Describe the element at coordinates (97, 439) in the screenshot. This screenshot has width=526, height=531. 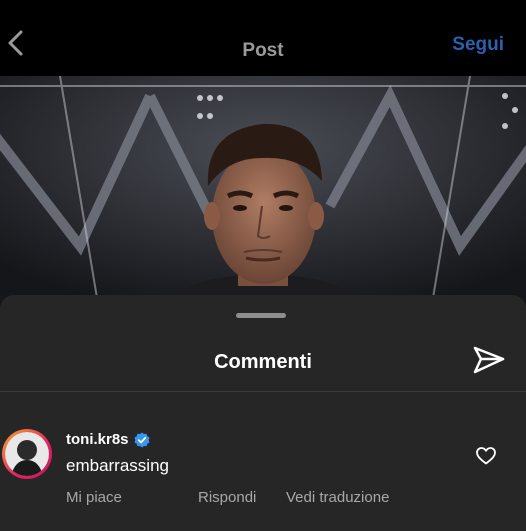
I see `comment-username: toni.kr8s` at that location.